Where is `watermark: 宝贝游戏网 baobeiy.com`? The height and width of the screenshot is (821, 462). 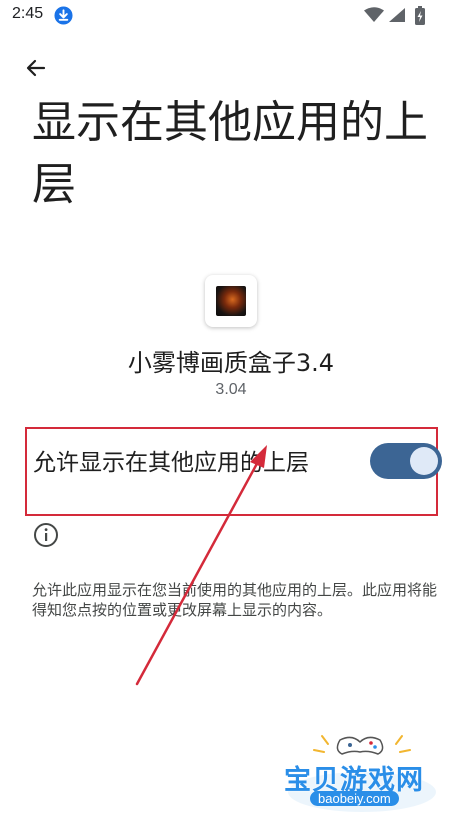
watermark: 宝贝游戏网 baobeiy.com is located at coordinates (362, 774).